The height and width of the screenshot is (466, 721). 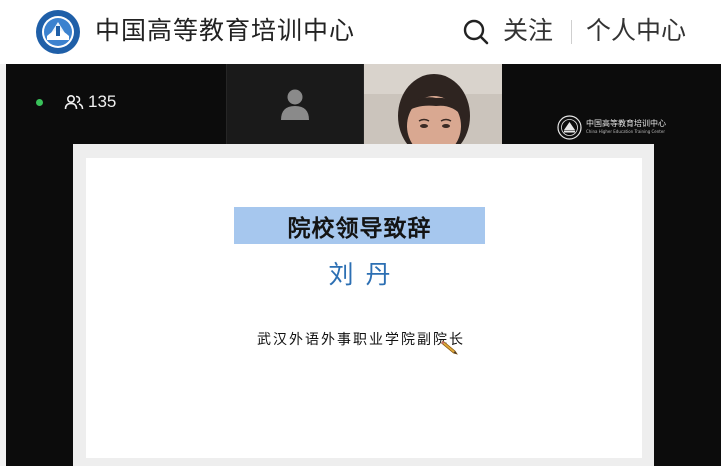 I want to click on pencil-icon, so click(x=449, y=347).